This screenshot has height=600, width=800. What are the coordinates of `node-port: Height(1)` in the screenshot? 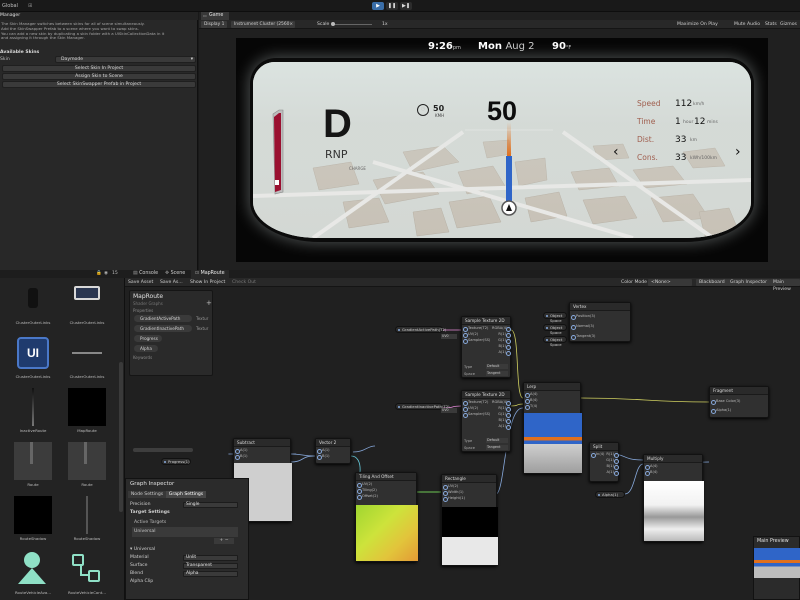 It's located at (469, 498).